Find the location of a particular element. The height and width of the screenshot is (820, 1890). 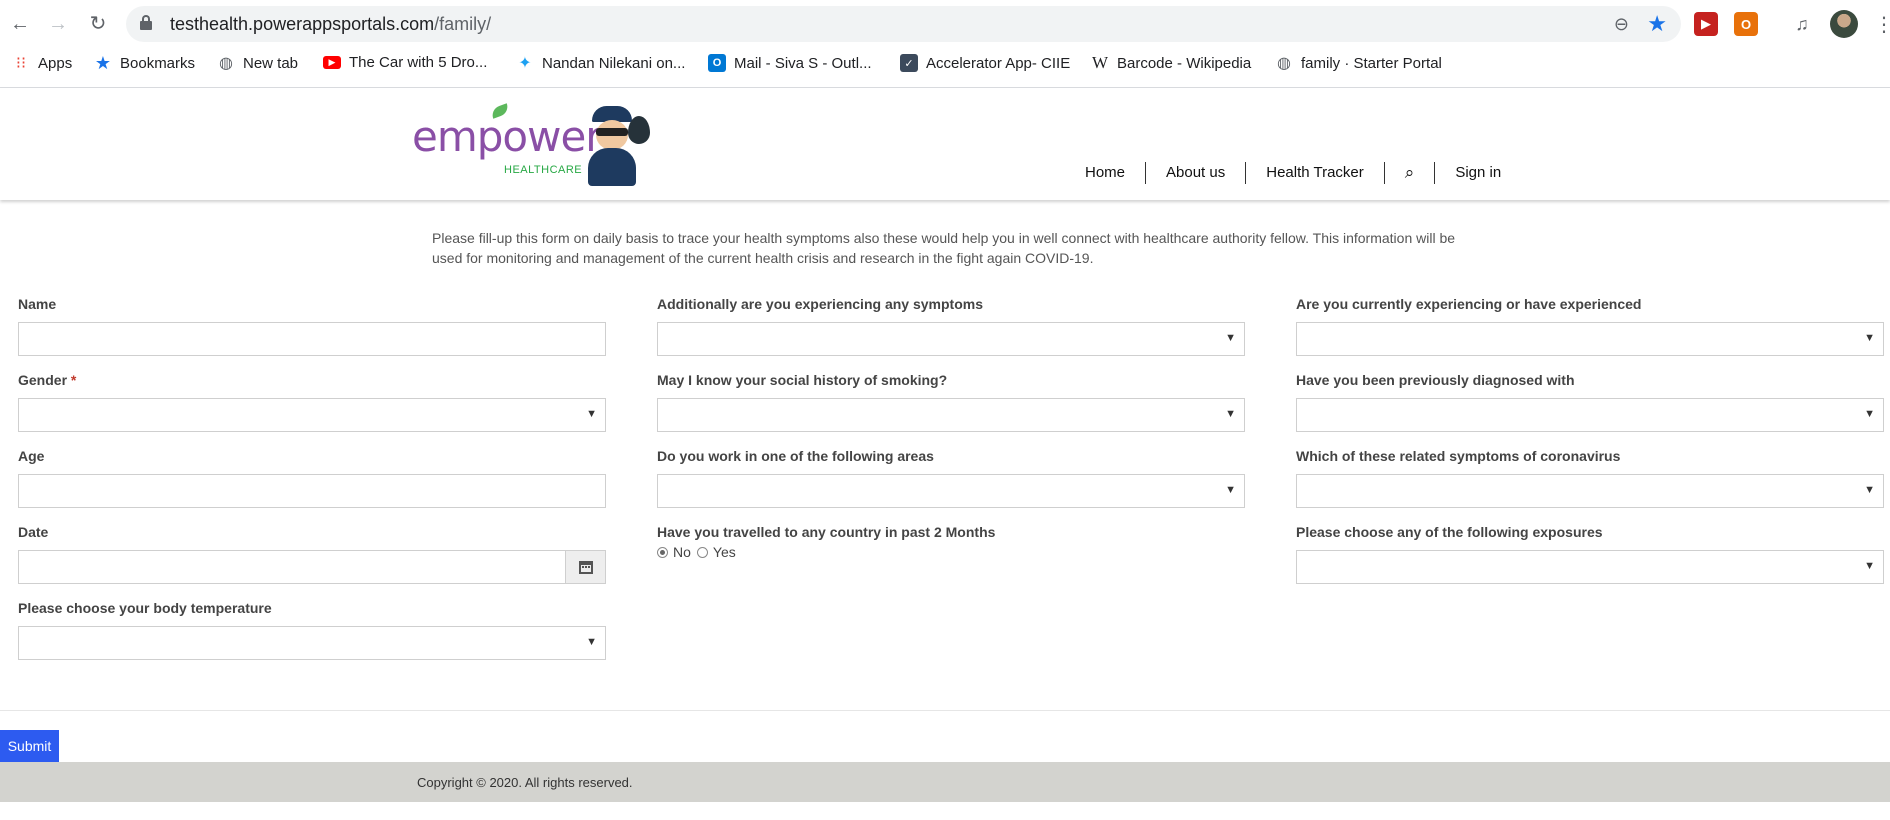

wikipedia-icon: W is located at coordinates (1100, 62).